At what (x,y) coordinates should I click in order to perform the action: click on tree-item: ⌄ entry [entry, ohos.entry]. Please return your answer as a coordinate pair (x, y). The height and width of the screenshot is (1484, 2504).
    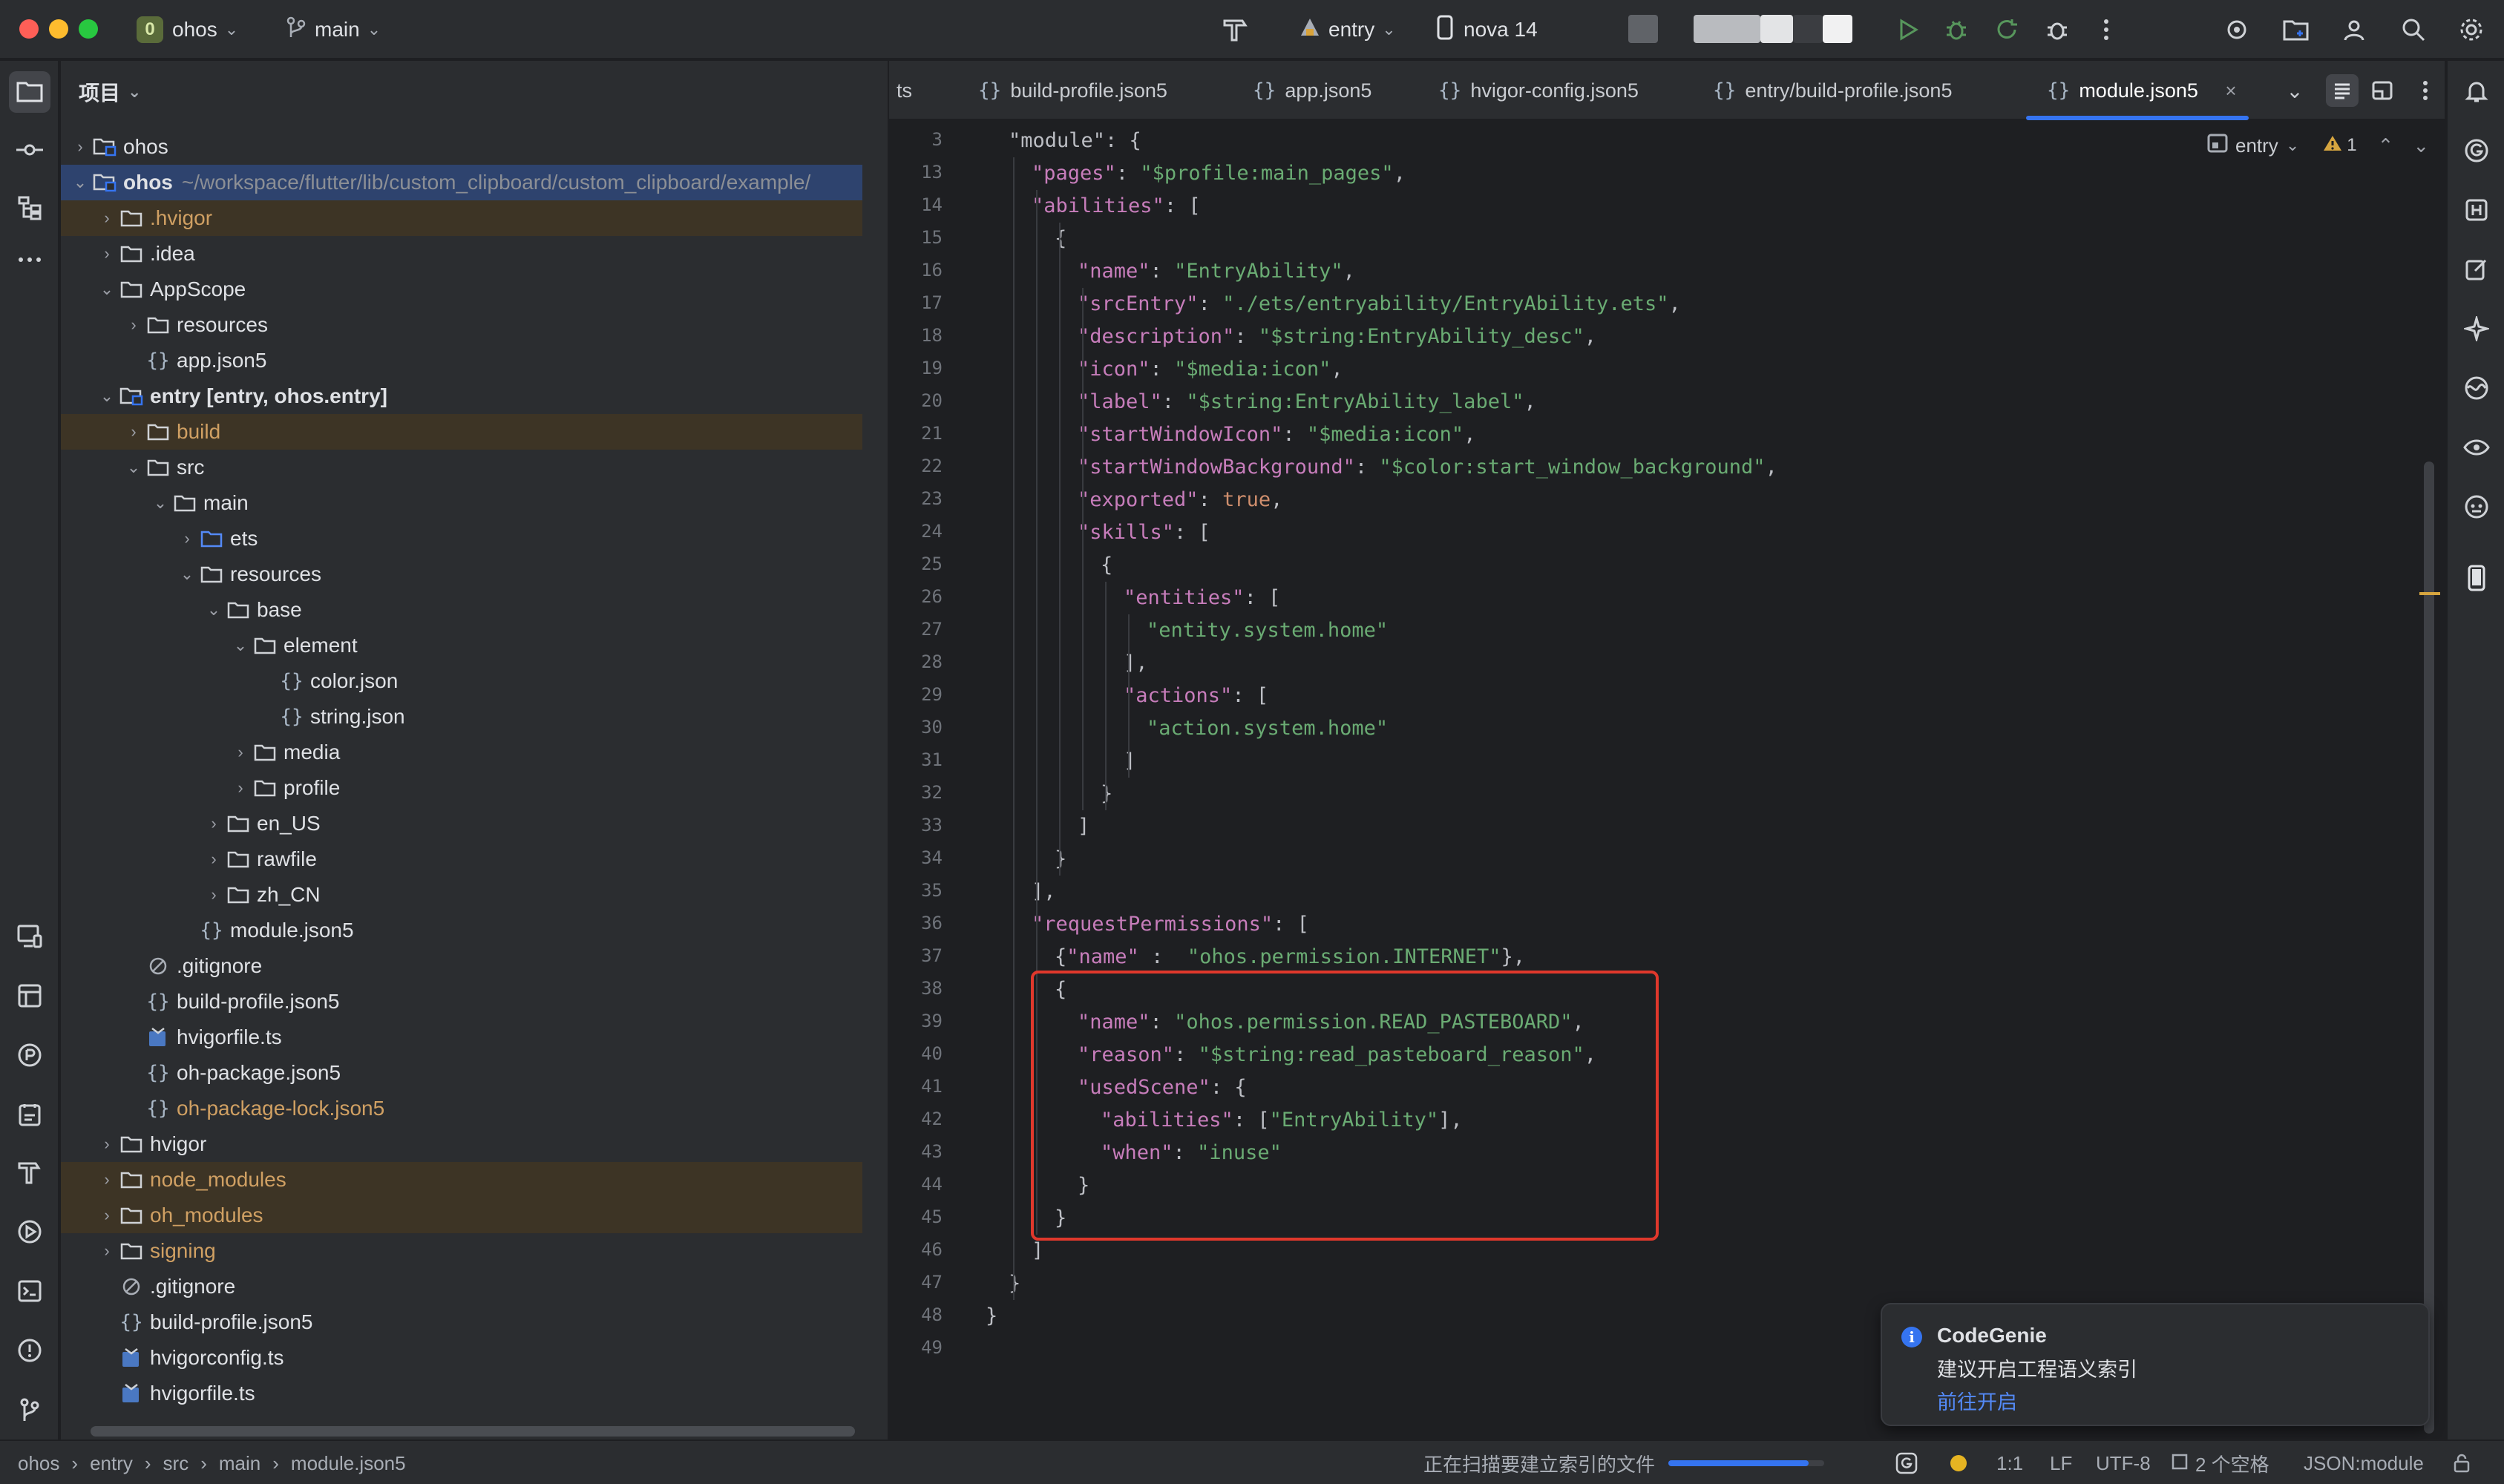
    Looking at the image, I should click on (462, 396).